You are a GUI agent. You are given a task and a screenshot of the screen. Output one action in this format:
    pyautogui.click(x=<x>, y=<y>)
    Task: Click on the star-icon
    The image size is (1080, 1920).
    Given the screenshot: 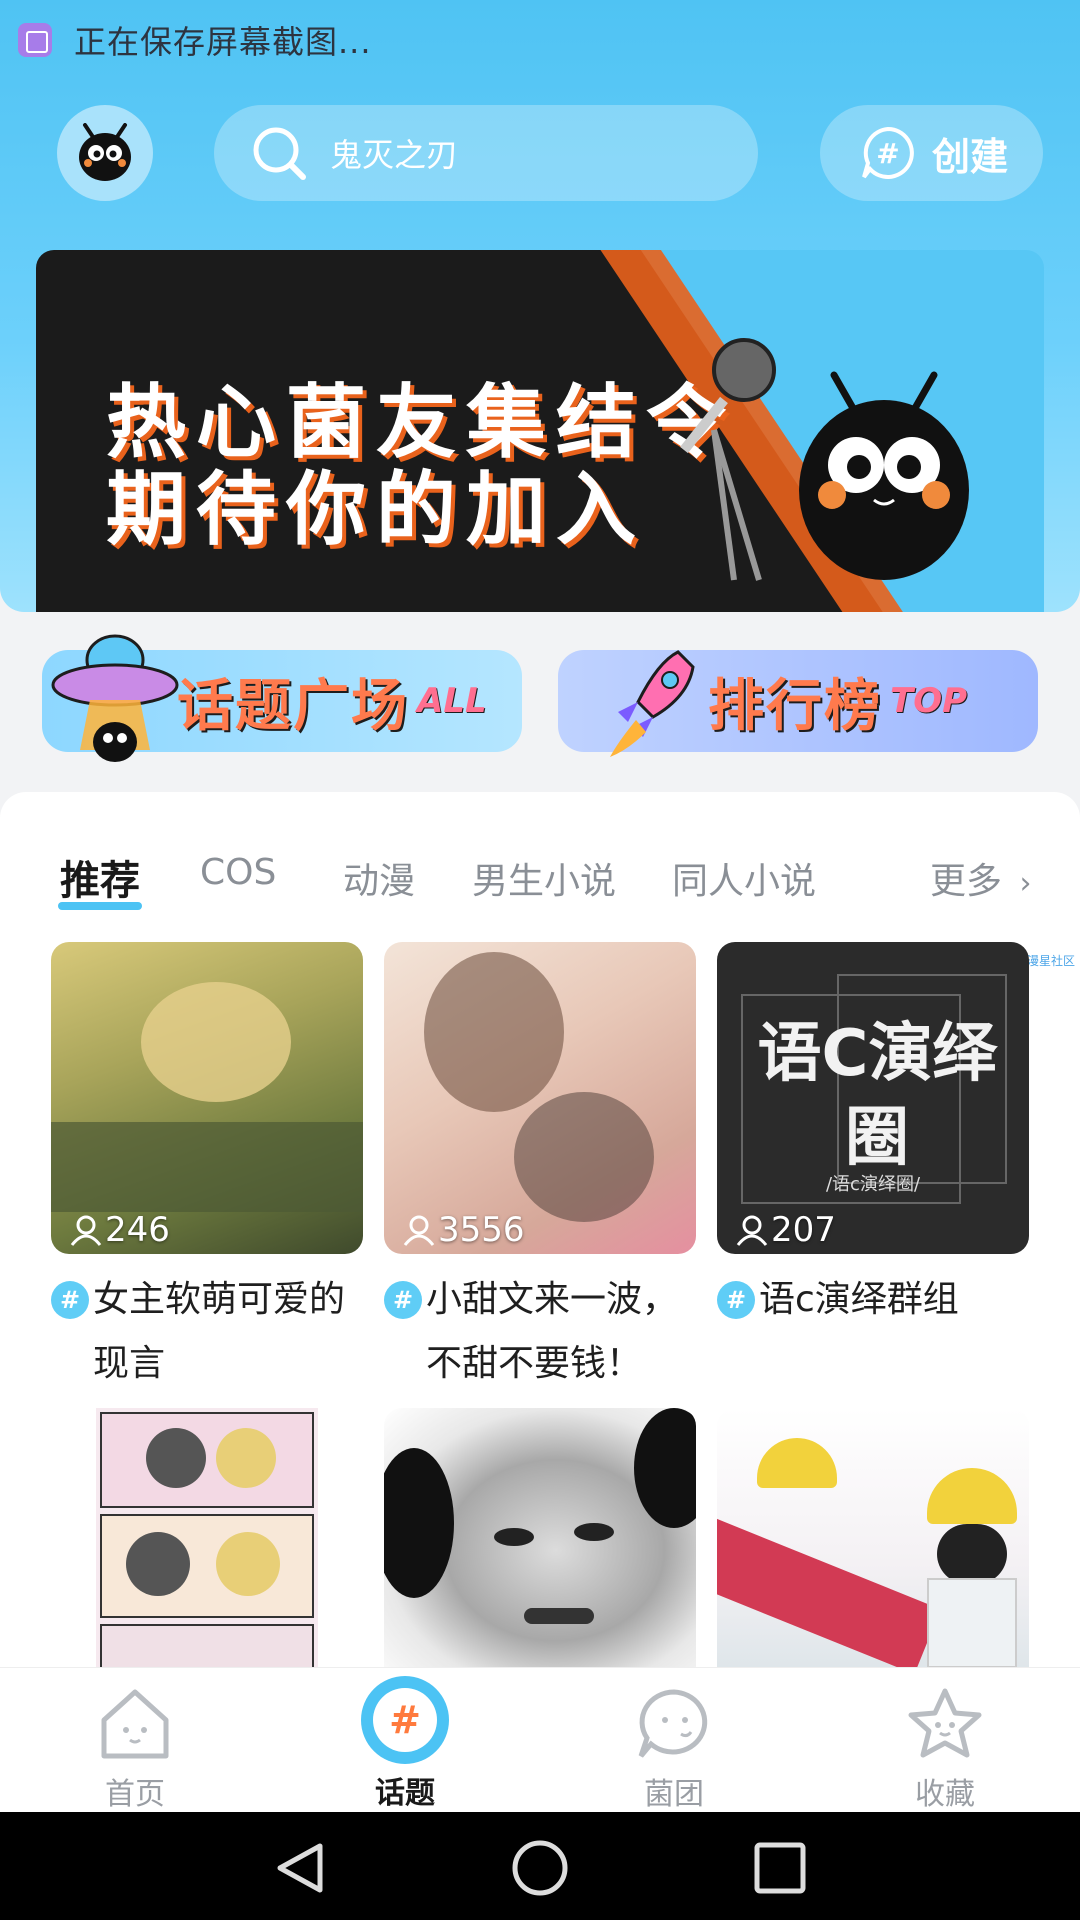 What is the action you would take?
    pyautogui.click(x=945, y=1722)
    